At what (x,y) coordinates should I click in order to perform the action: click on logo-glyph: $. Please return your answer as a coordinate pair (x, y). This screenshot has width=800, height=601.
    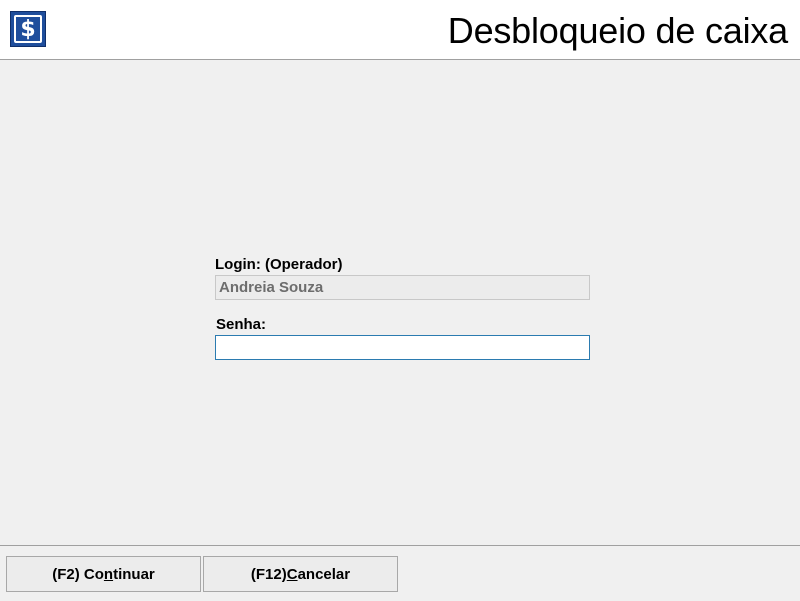
    Looking at the image, I should click on (28, 29).